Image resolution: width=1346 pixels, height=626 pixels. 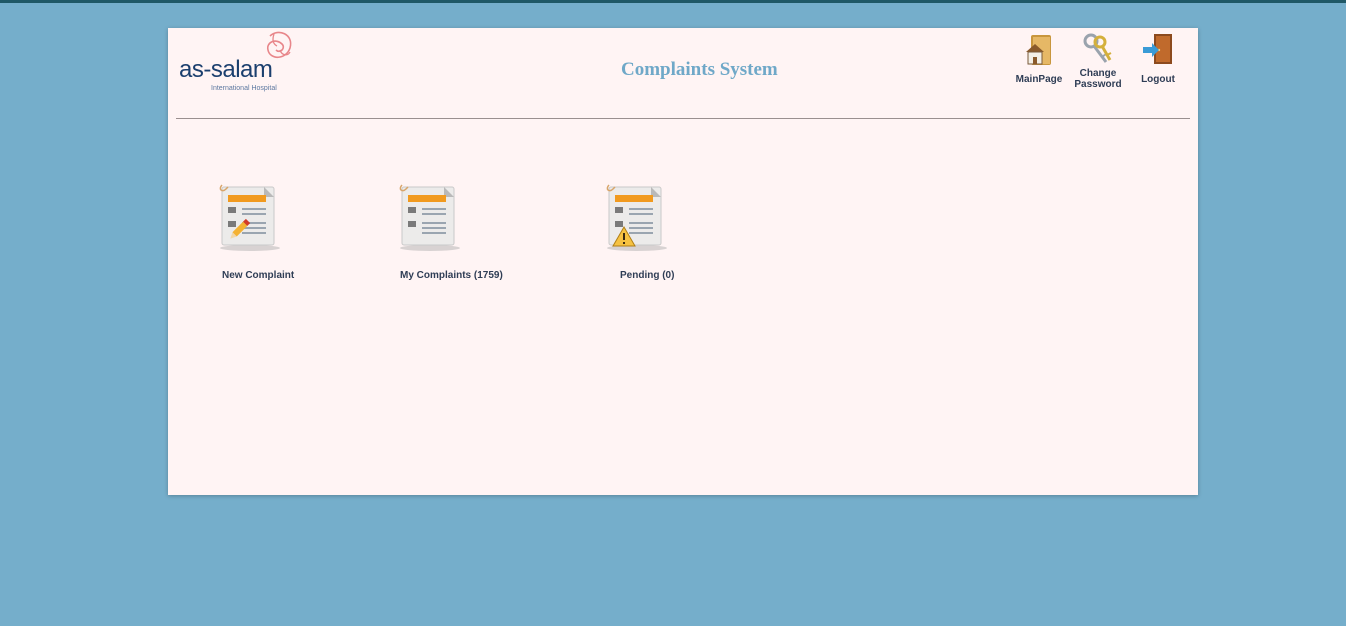 What do you see at coordinates (226, 69) in the screenshot?
I see `logo-wordmark: as-salam` at bounding box center [226, 69].